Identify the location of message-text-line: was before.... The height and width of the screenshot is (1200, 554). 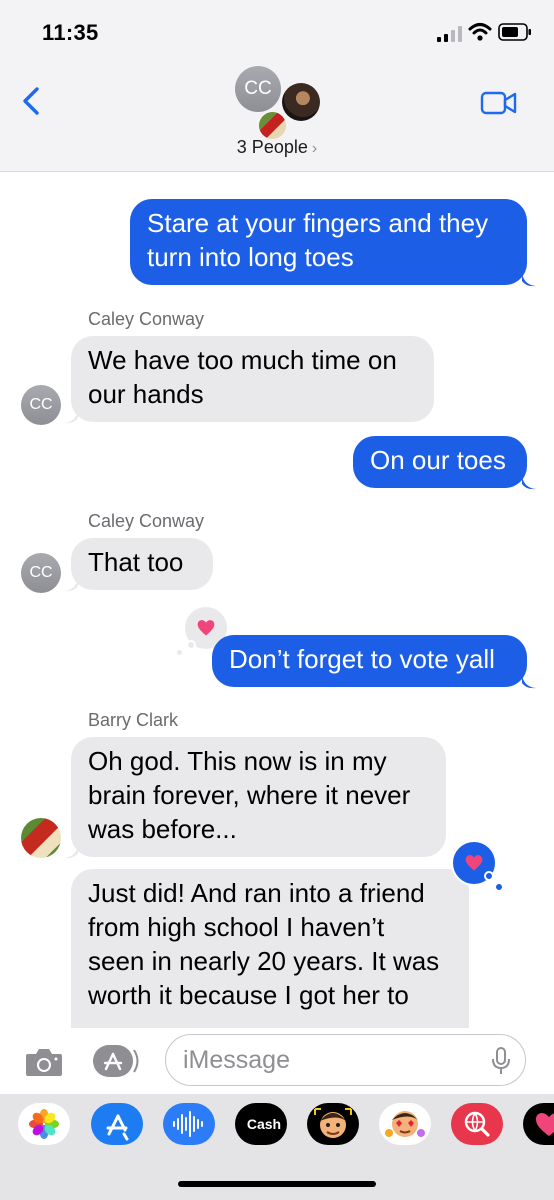
(162, 829).